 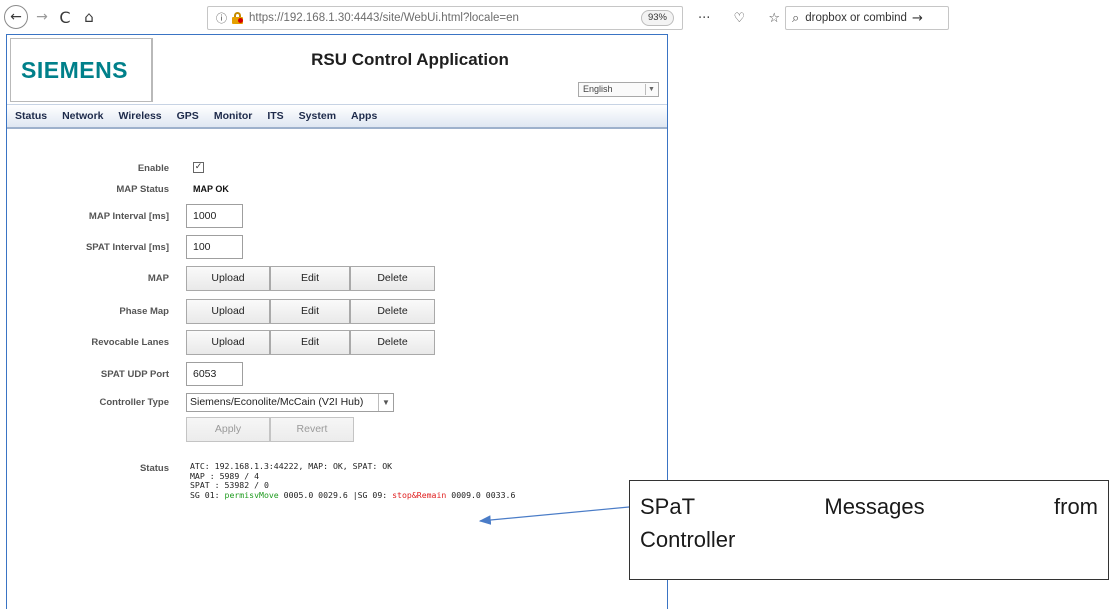 I want to click on enable-label: Enable, so click(x=153, y=168).